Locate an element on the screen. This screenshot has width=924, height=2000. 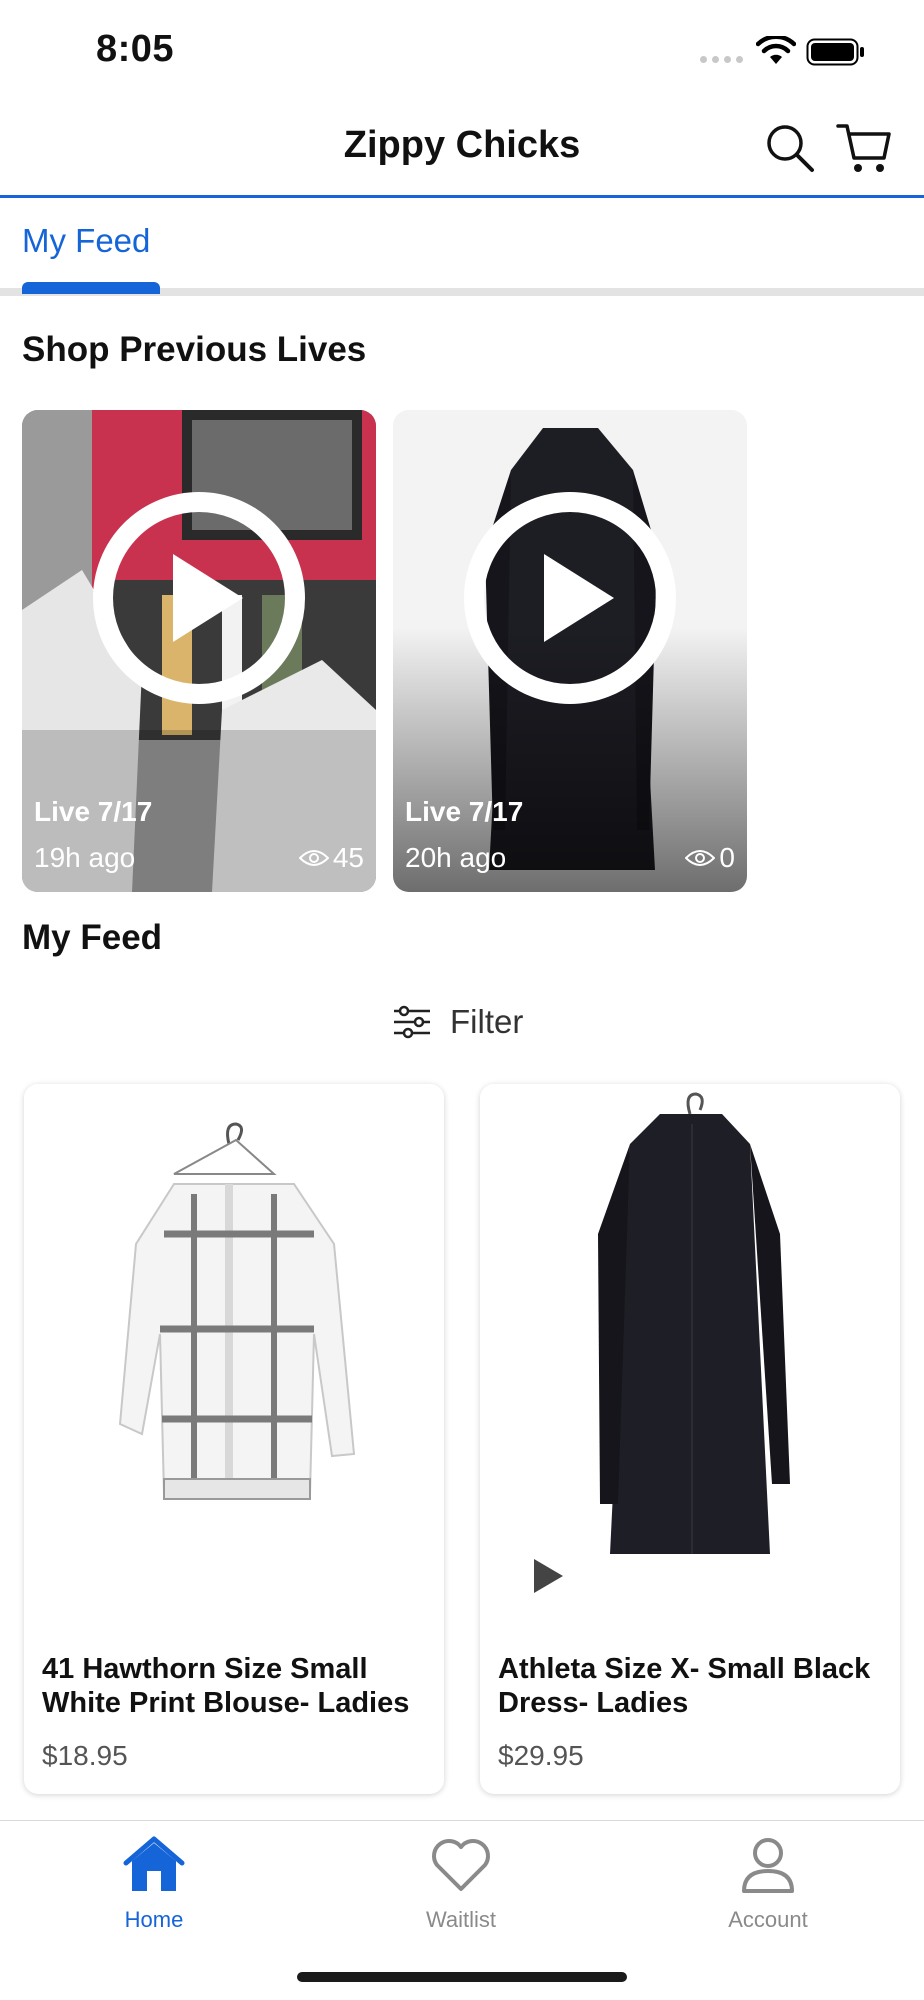
previous-lives-heading: Shop Previous Lives is located at coordinates (194, 349).